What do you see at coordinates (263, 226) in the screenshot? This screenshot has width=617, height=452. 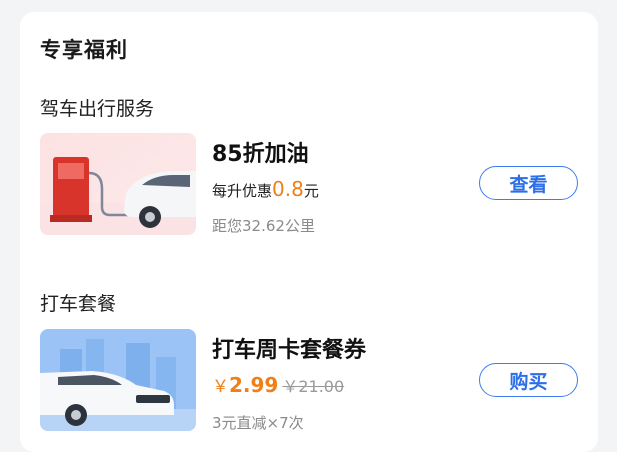 I see `fuel-distance: 距您32.62公里` at bounding box center [263, 226].